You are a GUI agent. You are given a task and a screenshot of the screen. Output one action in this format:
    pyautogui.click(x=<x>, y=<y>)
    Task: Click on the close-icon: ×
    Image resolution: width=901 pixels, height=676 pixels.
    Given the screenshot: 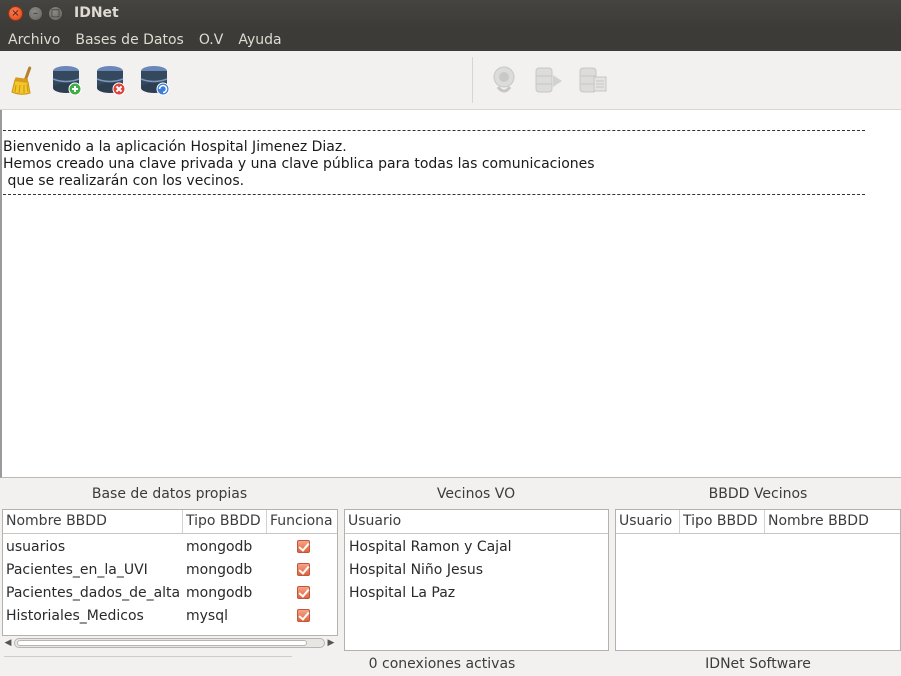 What is the action you would take?
    pyautogui.click(x=15, y=13)
    